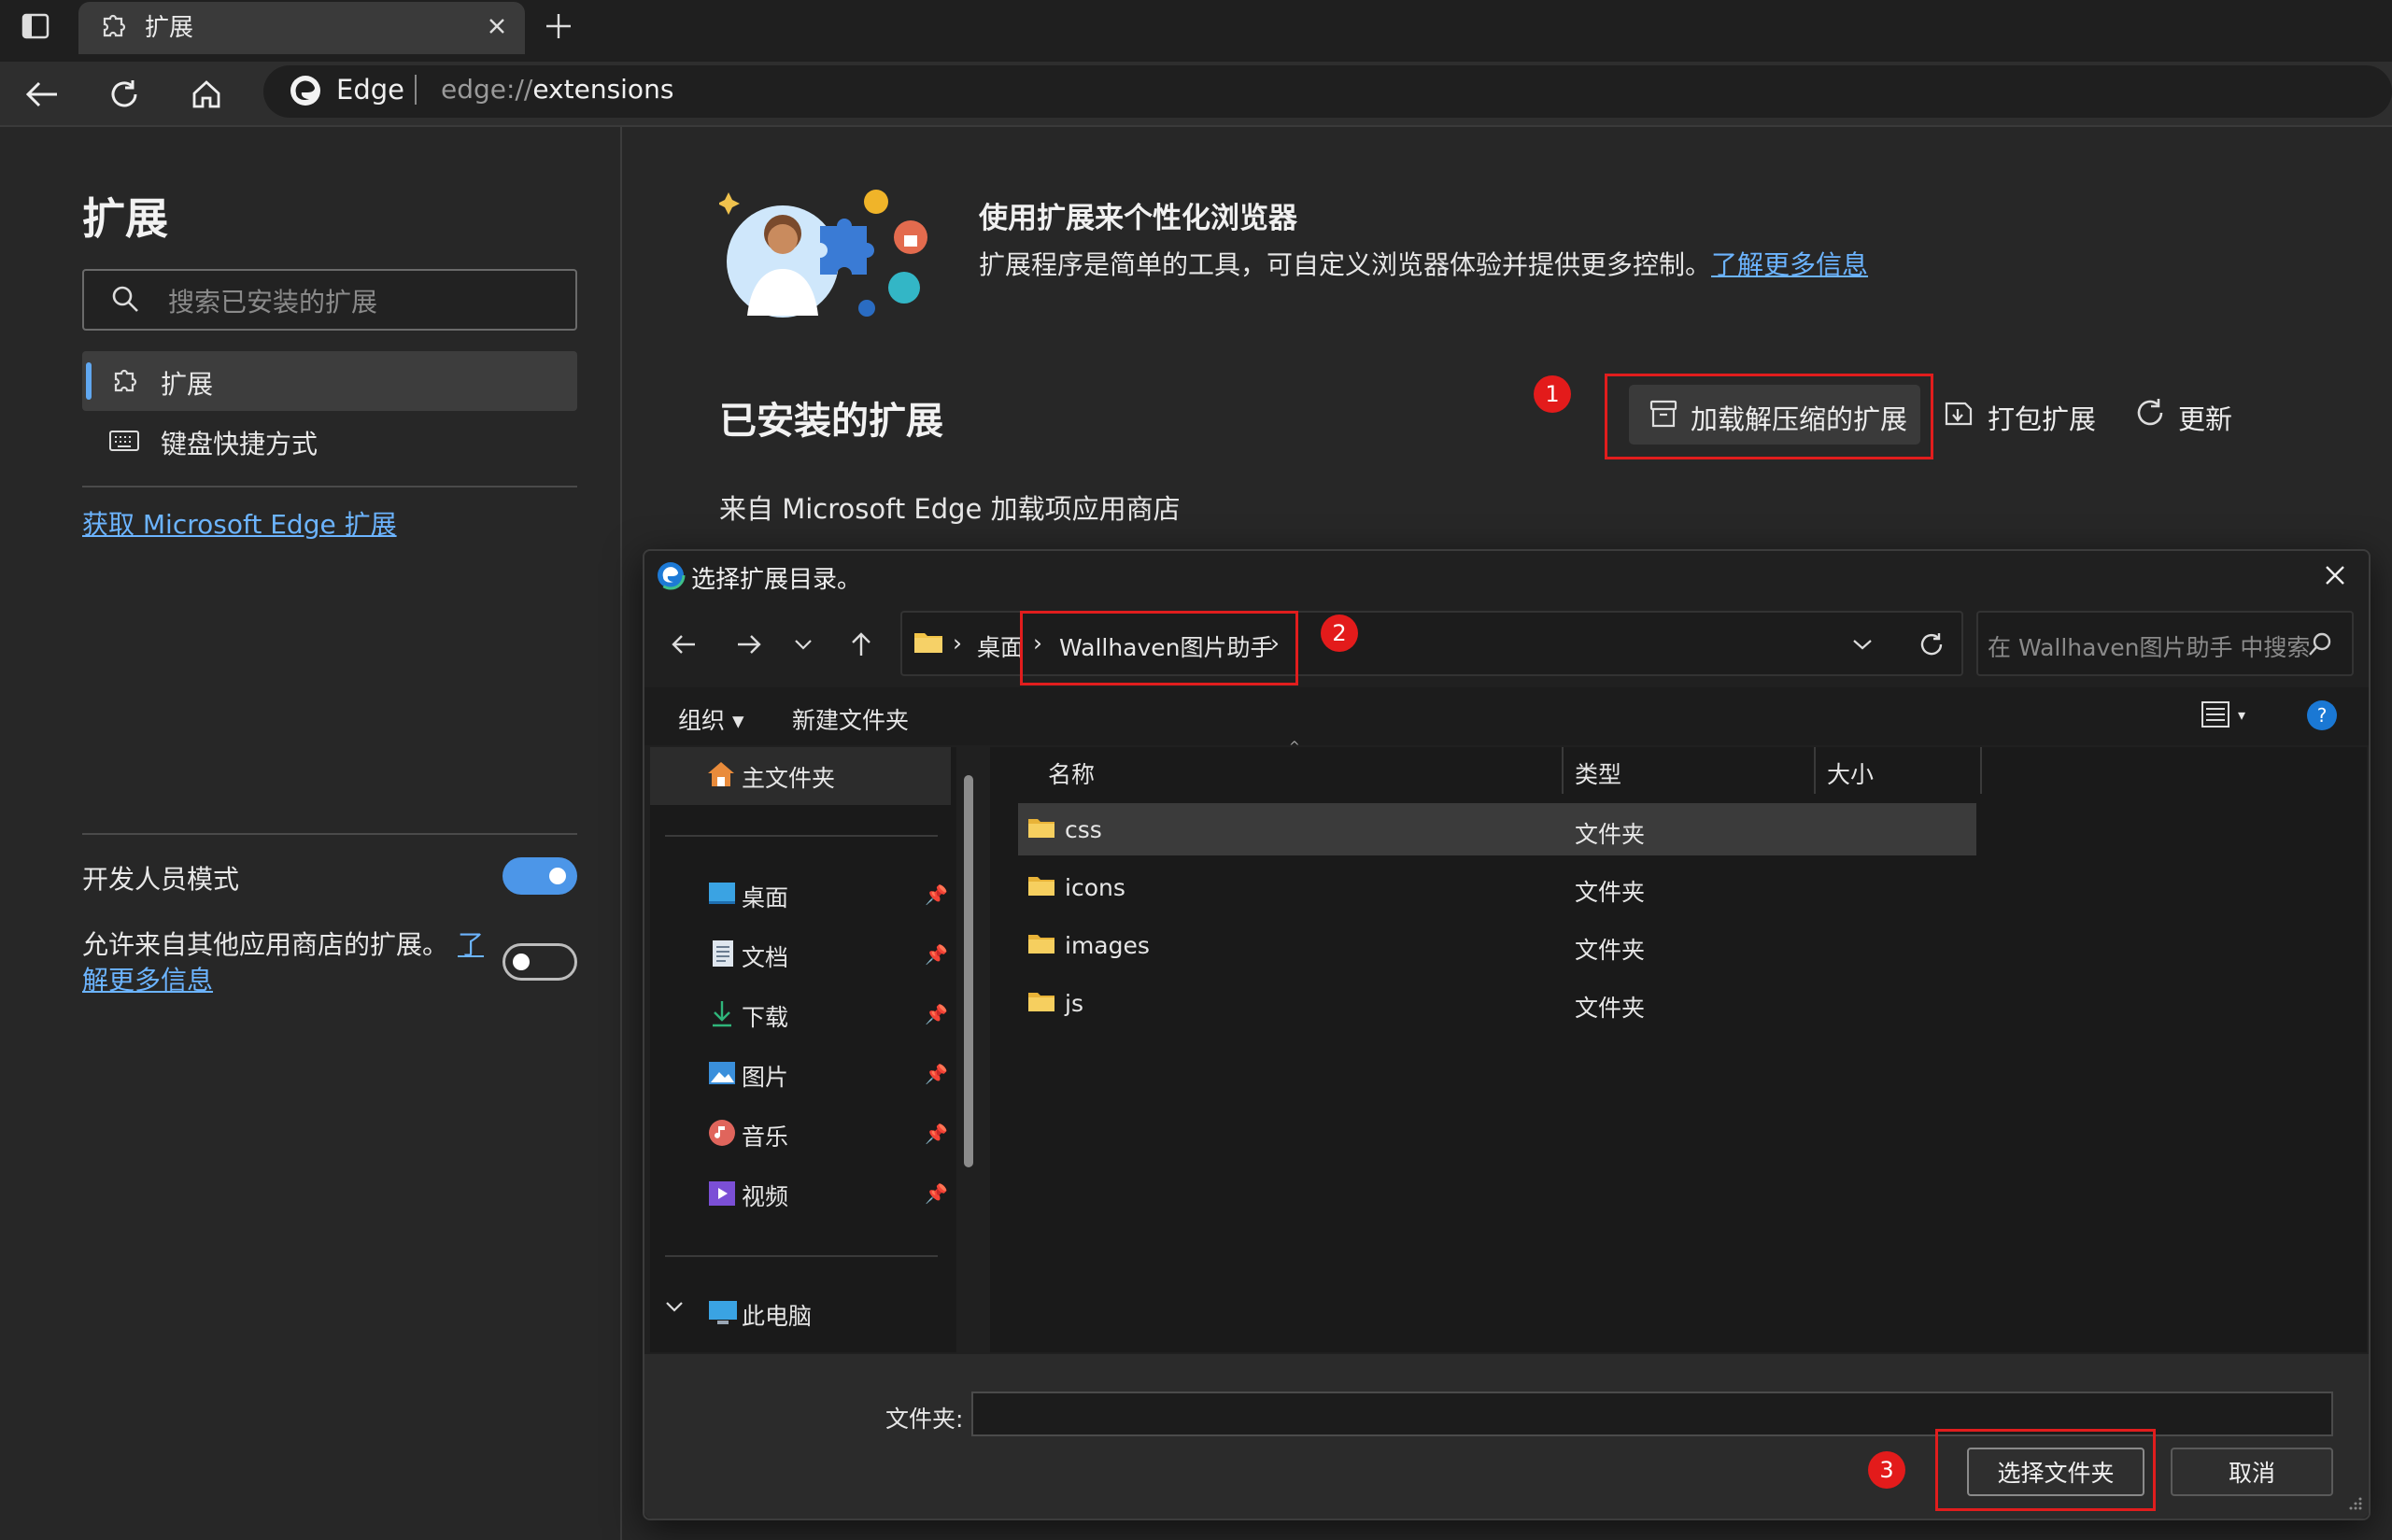 The height and width of the screenshot is (1540, 2392). I want to click on nav-item-label: 音乐, so click(765, 1137).